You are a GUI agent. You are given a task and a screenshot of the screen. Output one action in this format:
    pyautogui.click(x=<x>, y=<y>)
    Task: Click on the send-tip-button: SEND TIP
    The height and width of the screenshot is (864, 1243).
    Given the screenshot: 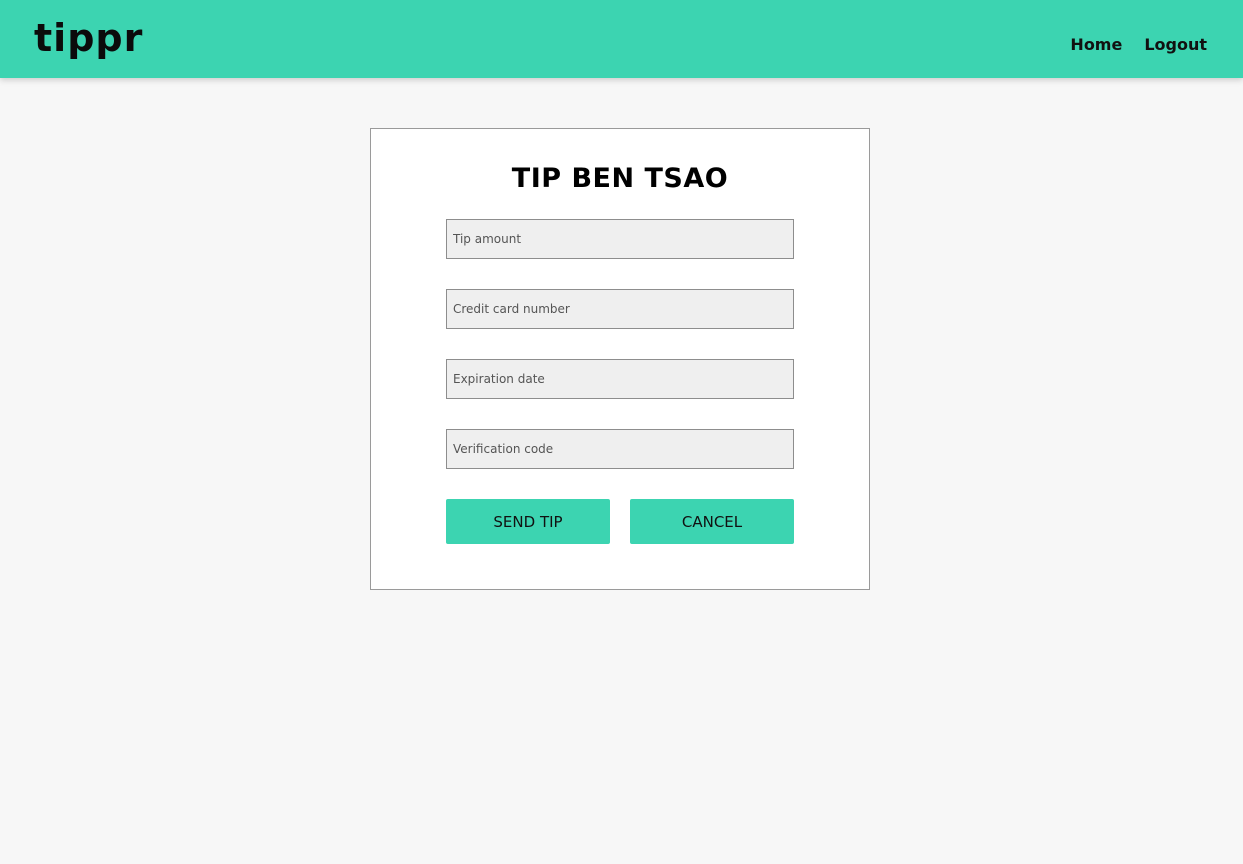 What is the action you would take?
    pyautogui.click(x=528, y=521)
    